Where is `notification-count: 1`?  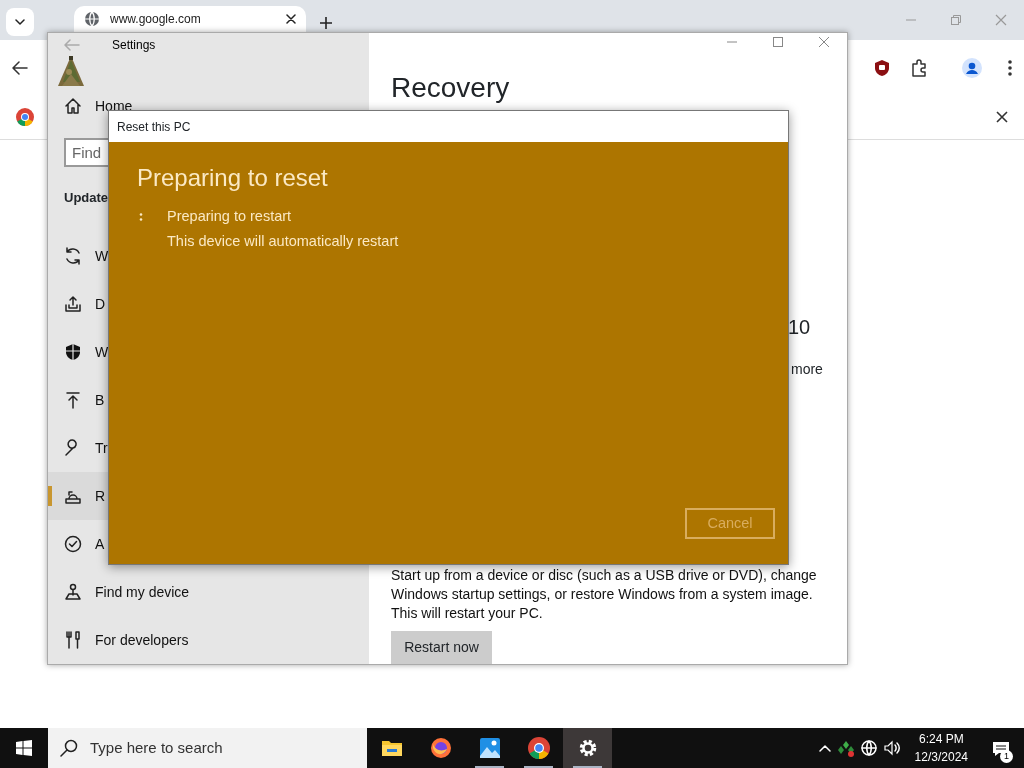 notification-count: 1 is located at coordinates (1006, 756).